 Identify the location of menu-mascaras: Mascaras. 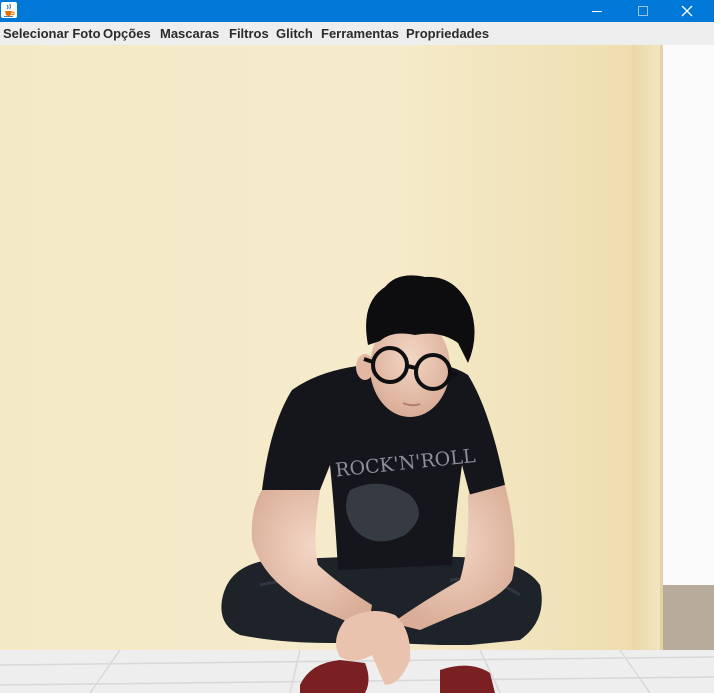
(189, 33).